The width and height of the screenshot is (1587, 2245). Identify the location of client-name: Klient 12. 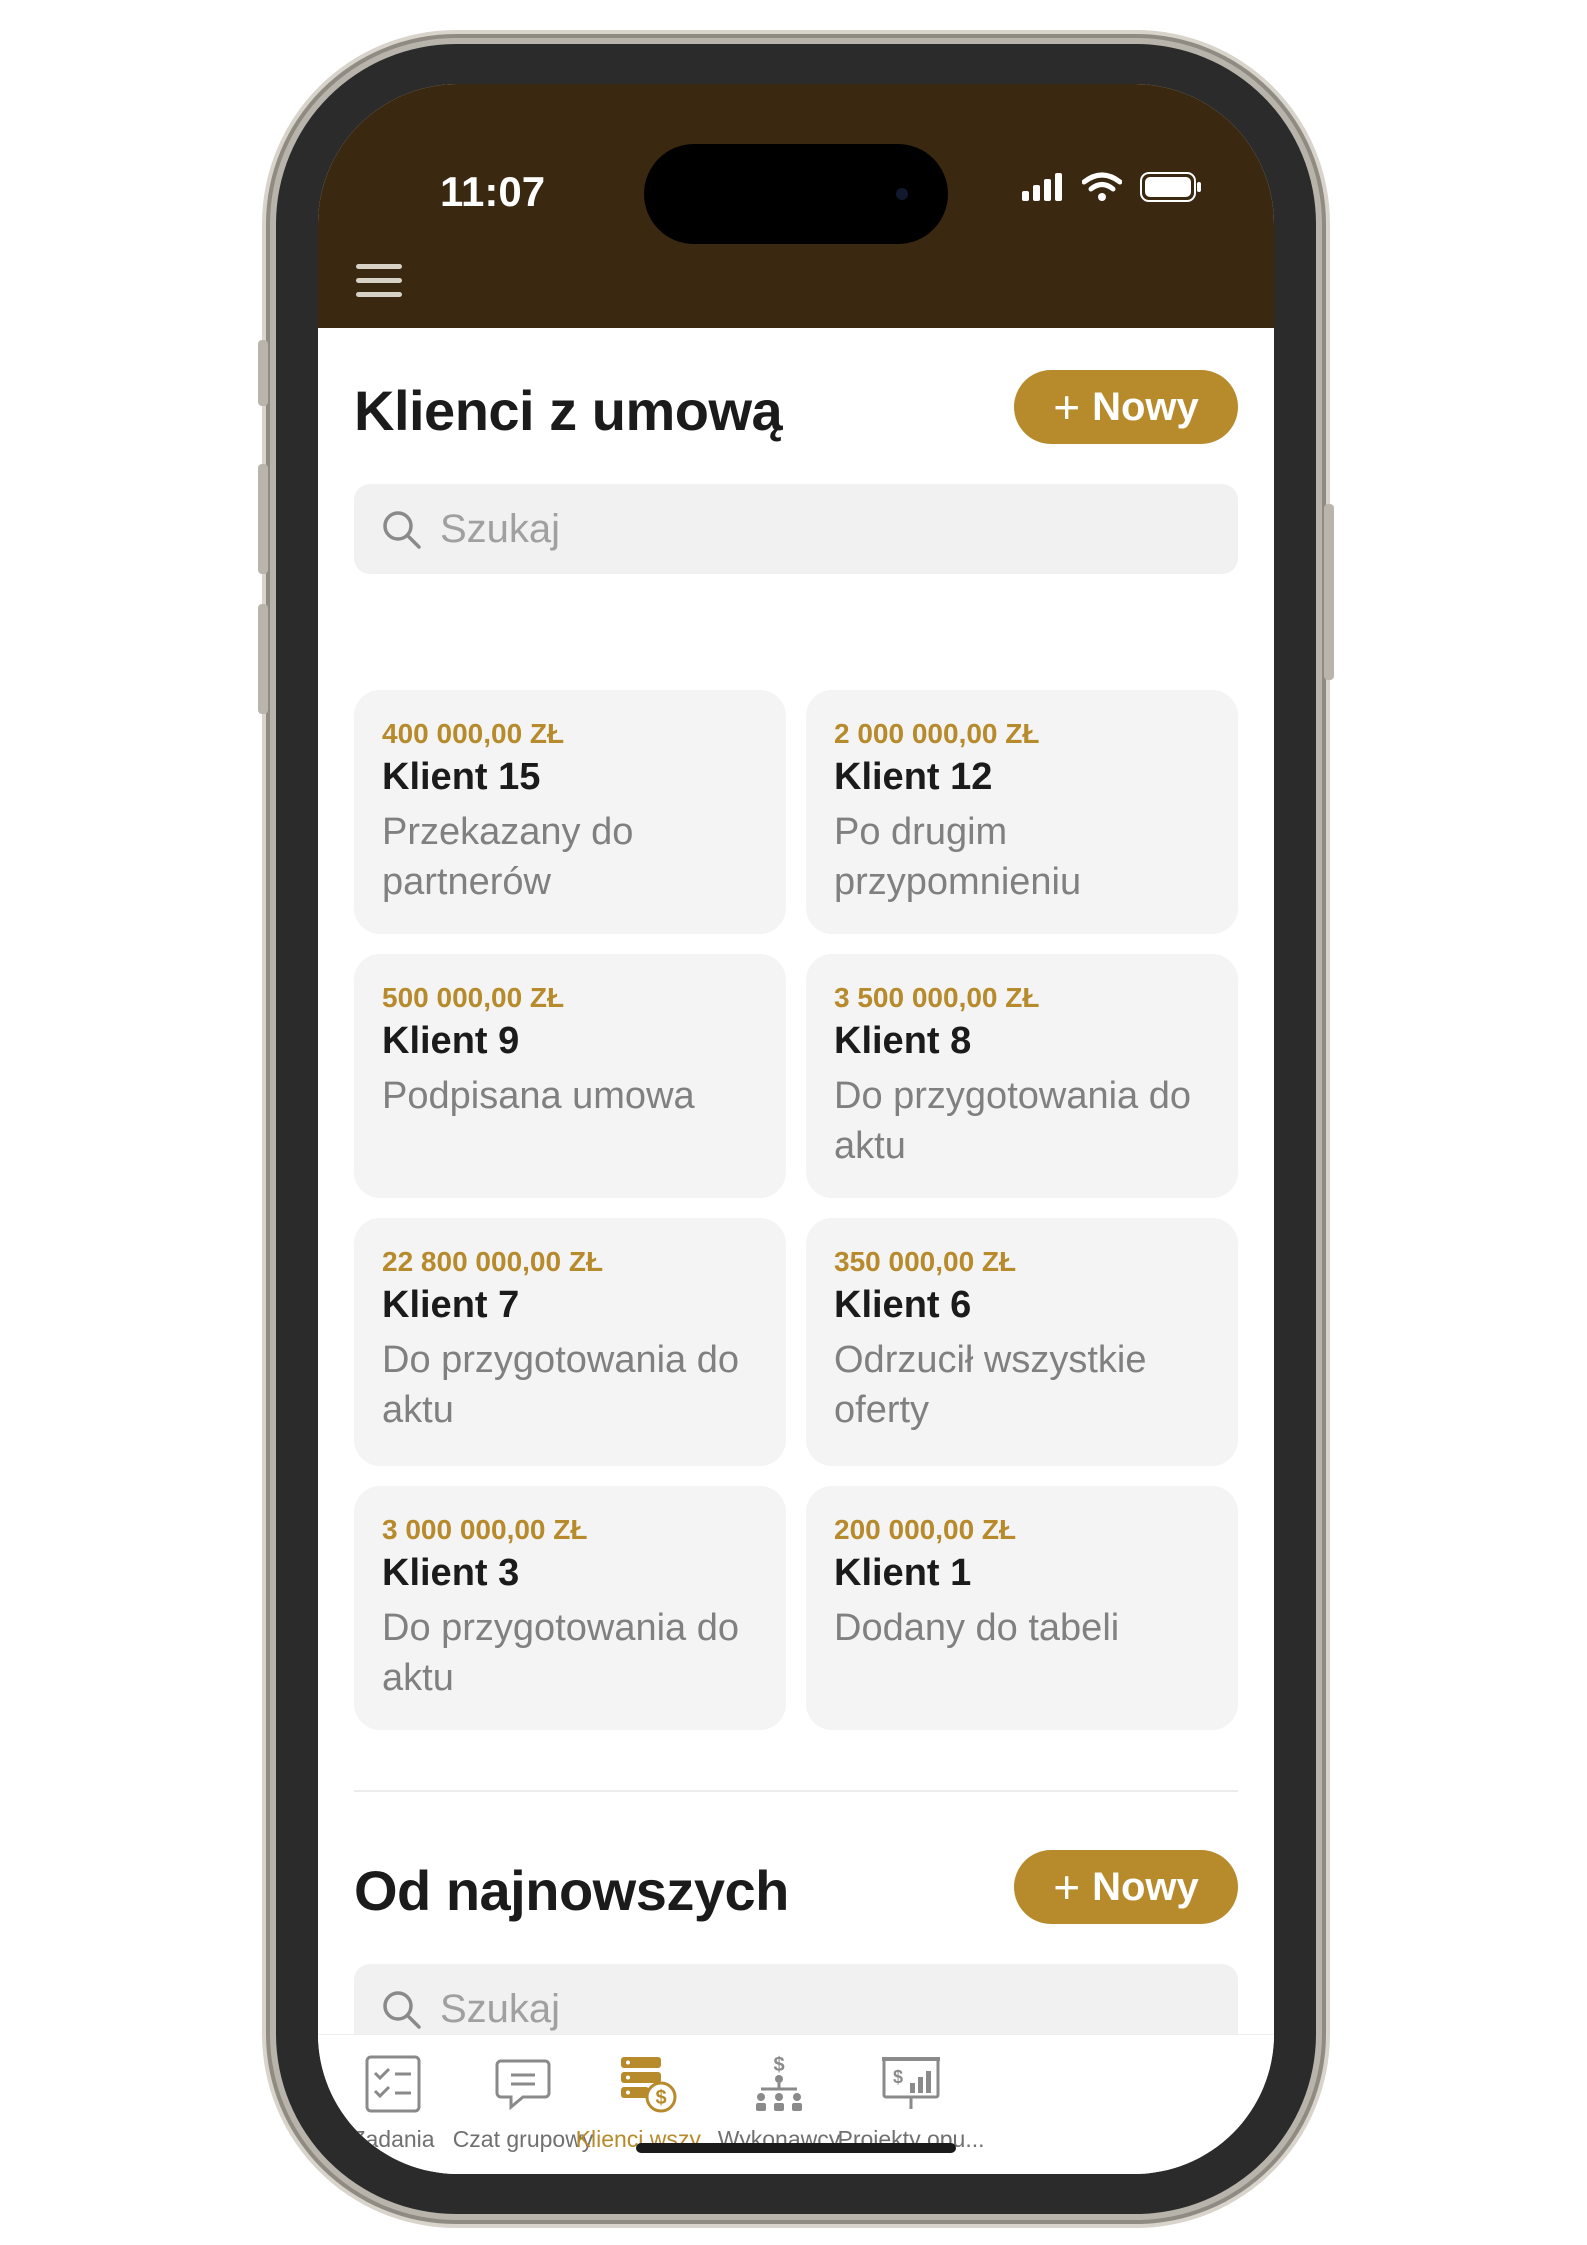
(913, 777).